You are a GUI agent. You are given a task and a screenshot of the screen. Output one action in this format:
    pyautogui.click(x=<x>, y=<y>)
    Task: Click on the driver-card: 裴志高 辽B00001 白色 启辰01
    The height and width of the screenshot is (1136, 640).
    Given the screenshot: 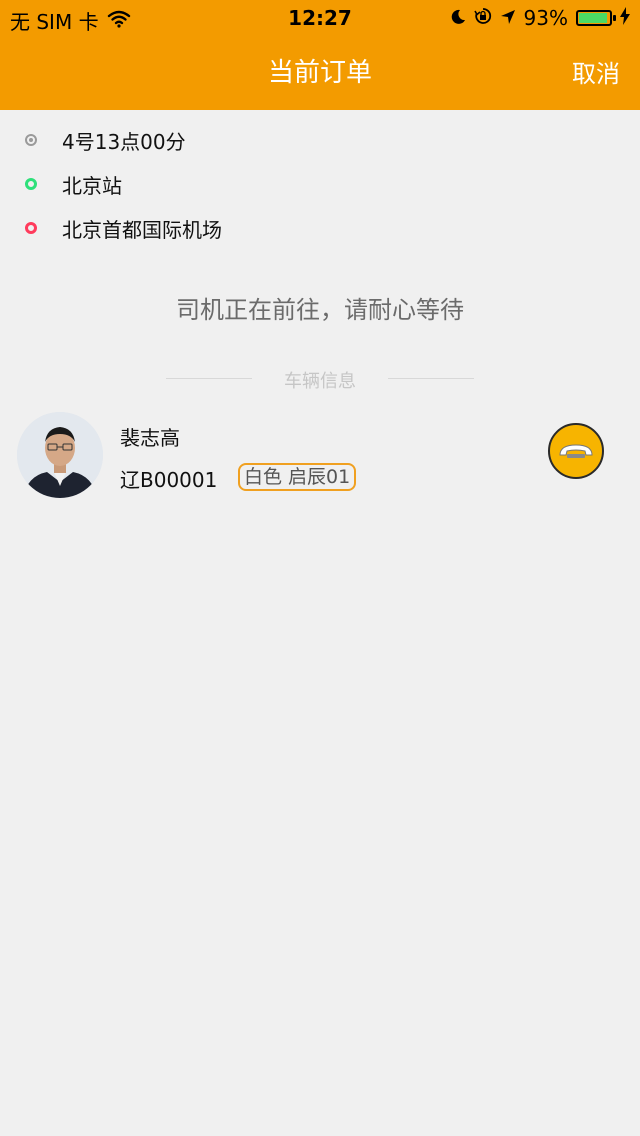 What is the action you would take?
    pyautogui.click(x=320, y=455)
    